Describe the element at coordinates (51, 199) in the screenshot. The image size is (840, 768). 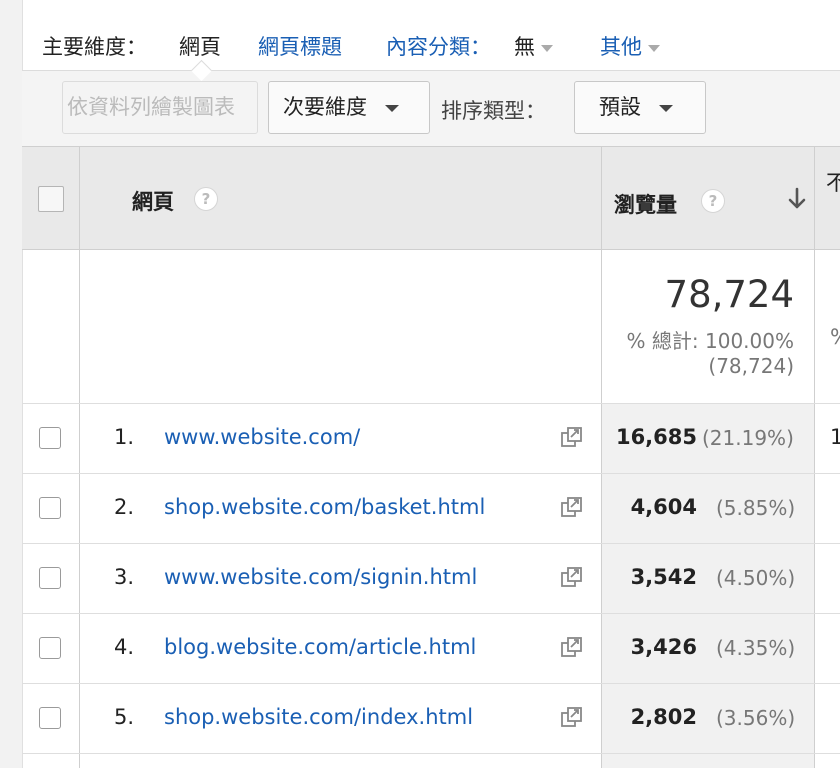
I see `select-all-checkbox` at that location.